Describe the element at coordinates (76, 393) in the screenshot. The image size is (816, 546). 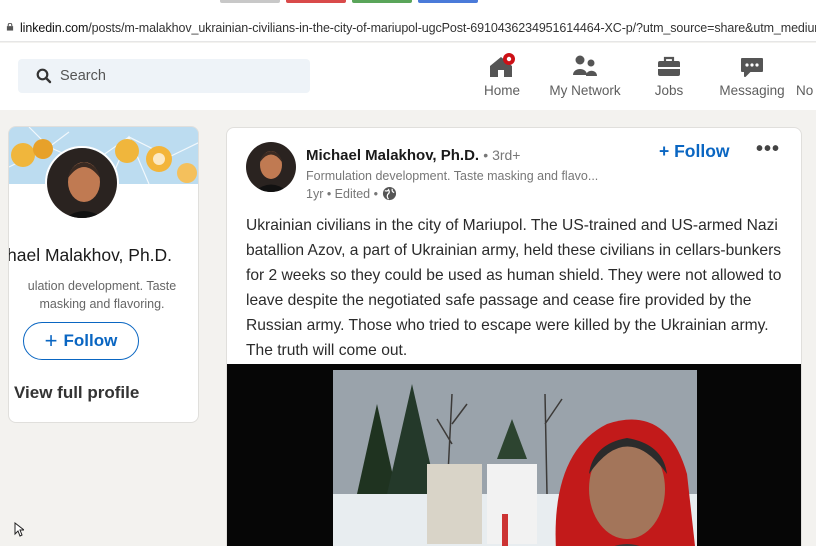
I see `view-full-profile-link: View full profile` at that location.